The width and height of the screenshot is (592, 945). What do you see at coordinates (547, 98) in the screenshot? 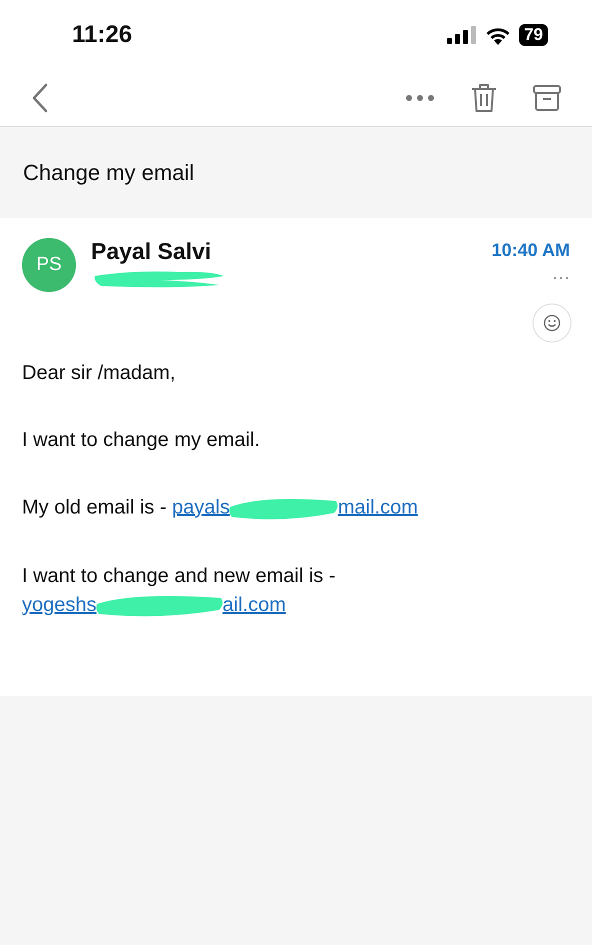
I see `archive-icon` at bounding box center [547, 98].